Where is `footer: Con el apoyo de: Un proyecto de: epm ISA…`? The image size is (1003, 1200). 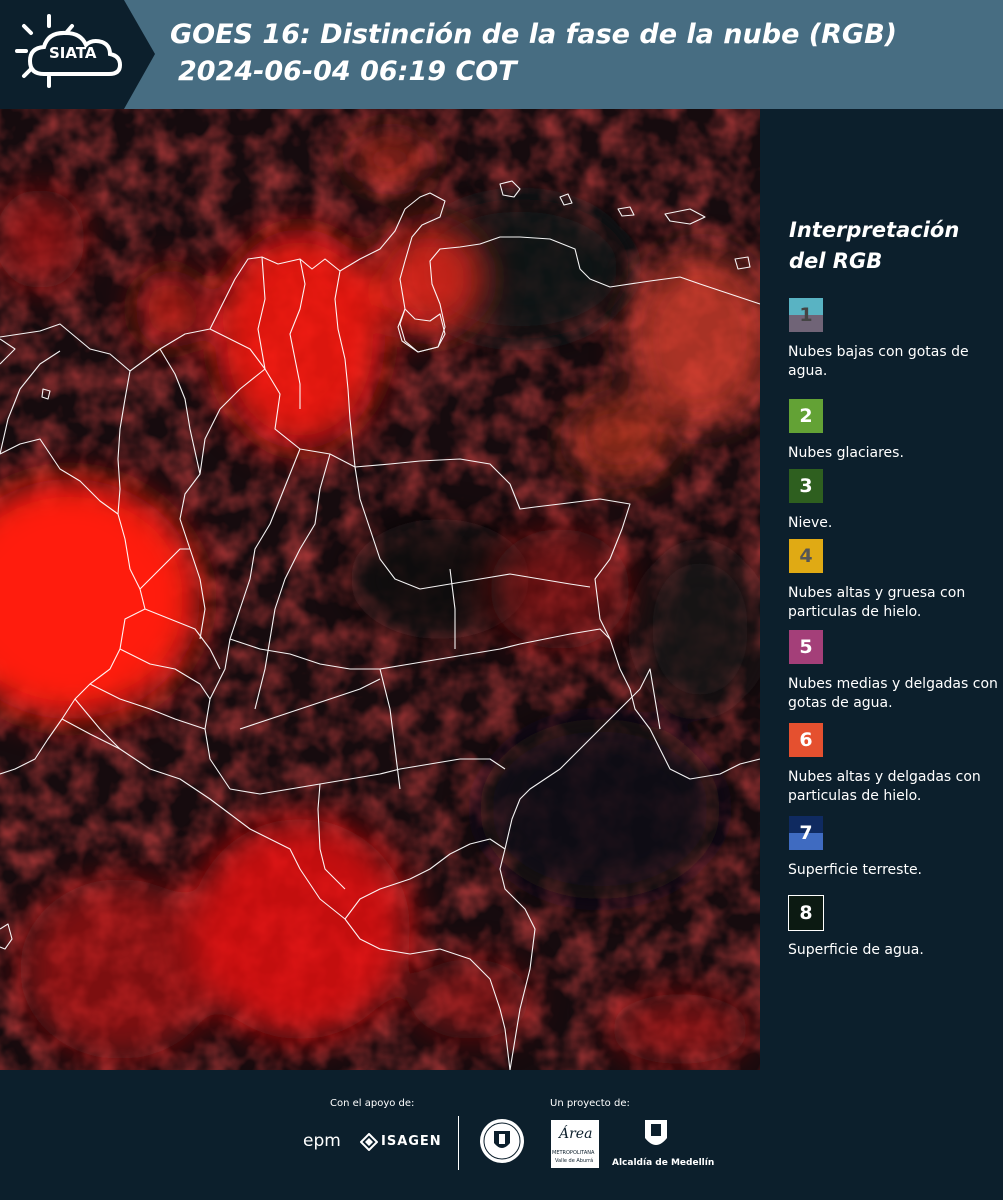
footer: Con el apoyo de: Un proyecto de: epm ISA… is located at coordinates (501, 1135).